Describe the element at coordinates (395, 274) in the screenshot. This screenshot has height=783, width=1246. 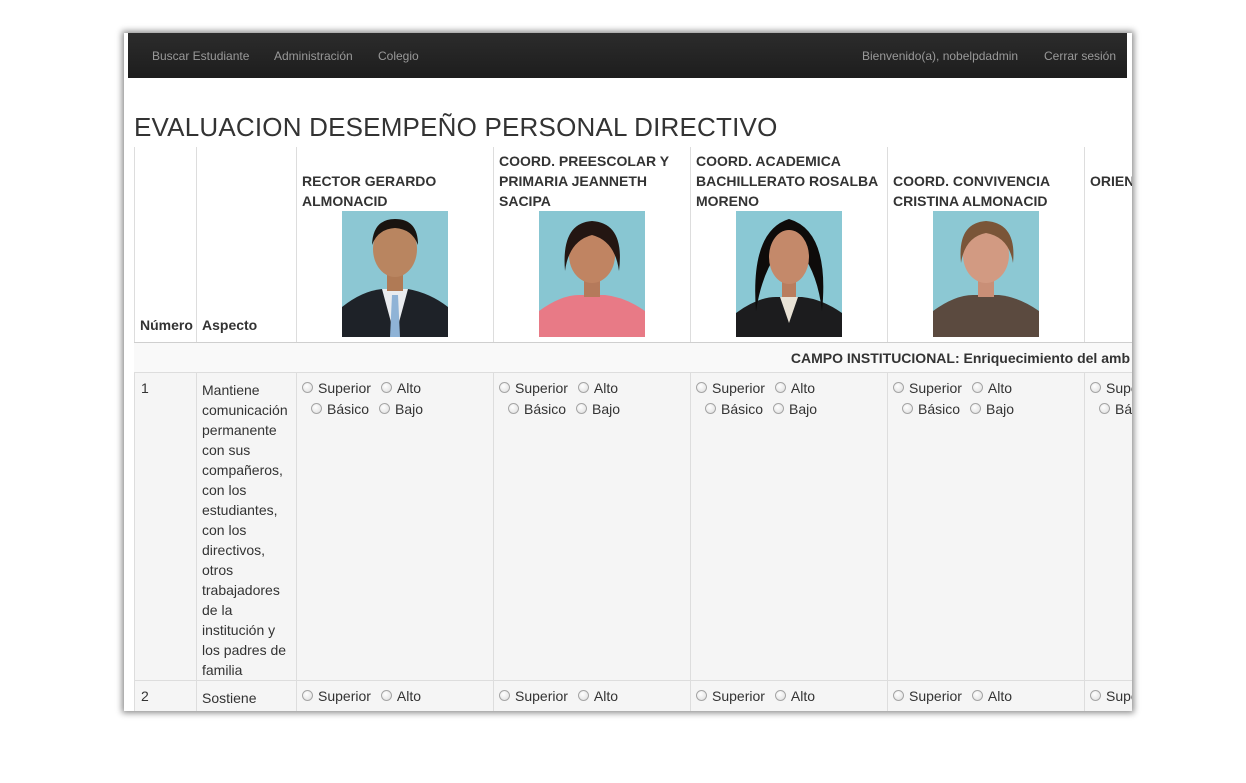
I see `photo-rector` at that location.